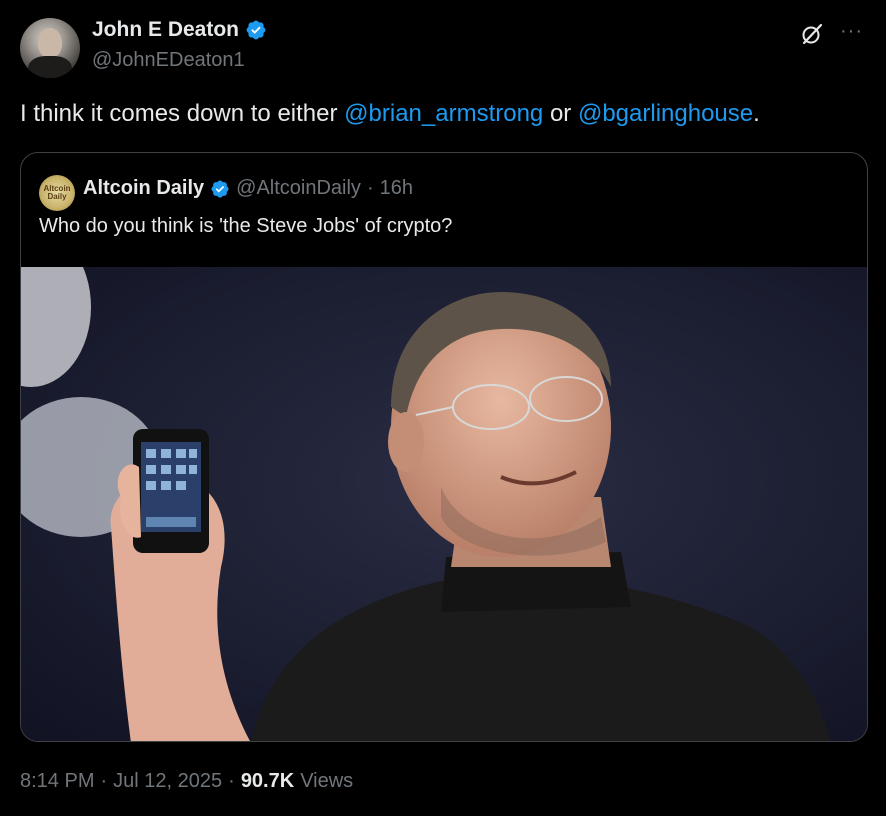  Describe the element at coordinates (812, 34) in the screenshot. I see `grok-icon` at that location.